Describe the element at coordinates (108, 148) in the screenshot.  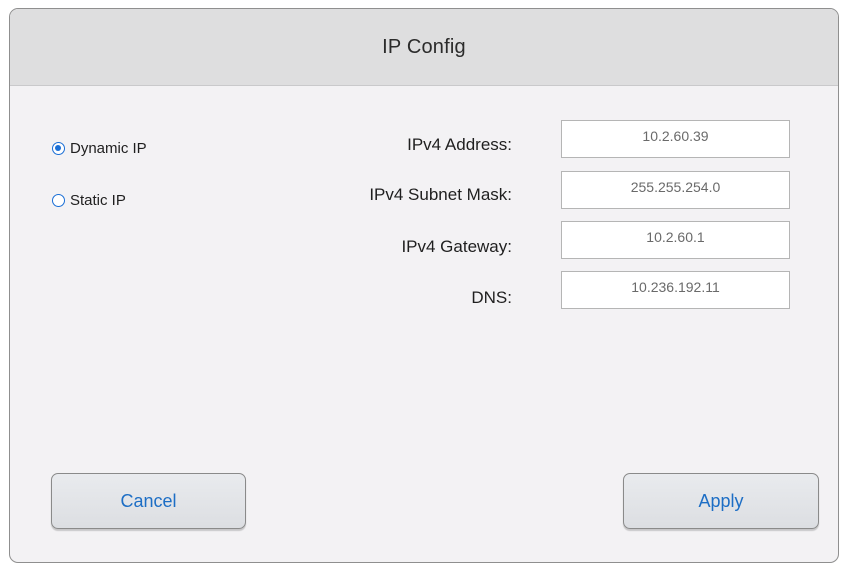
I see `dynamic-ip-label: Dynamic IP` at that location.